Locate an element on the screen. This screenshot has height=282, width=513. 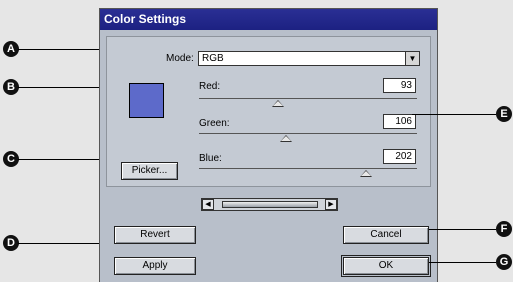
mode-label: Mode: is located at coordinates (180, 58).